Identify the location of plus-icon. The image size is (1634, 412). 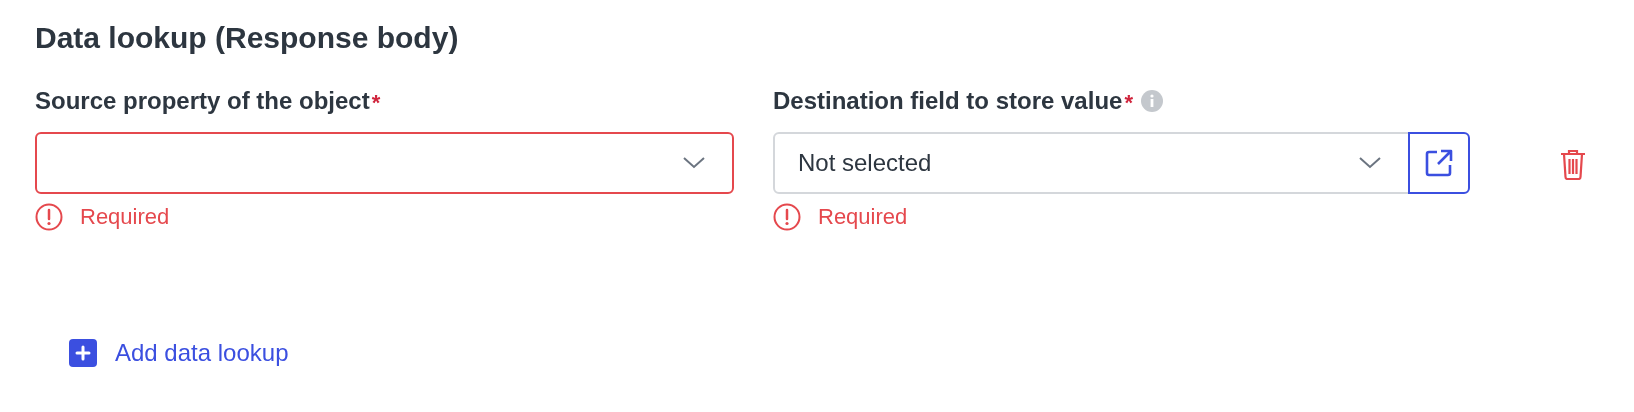
(83, 353).